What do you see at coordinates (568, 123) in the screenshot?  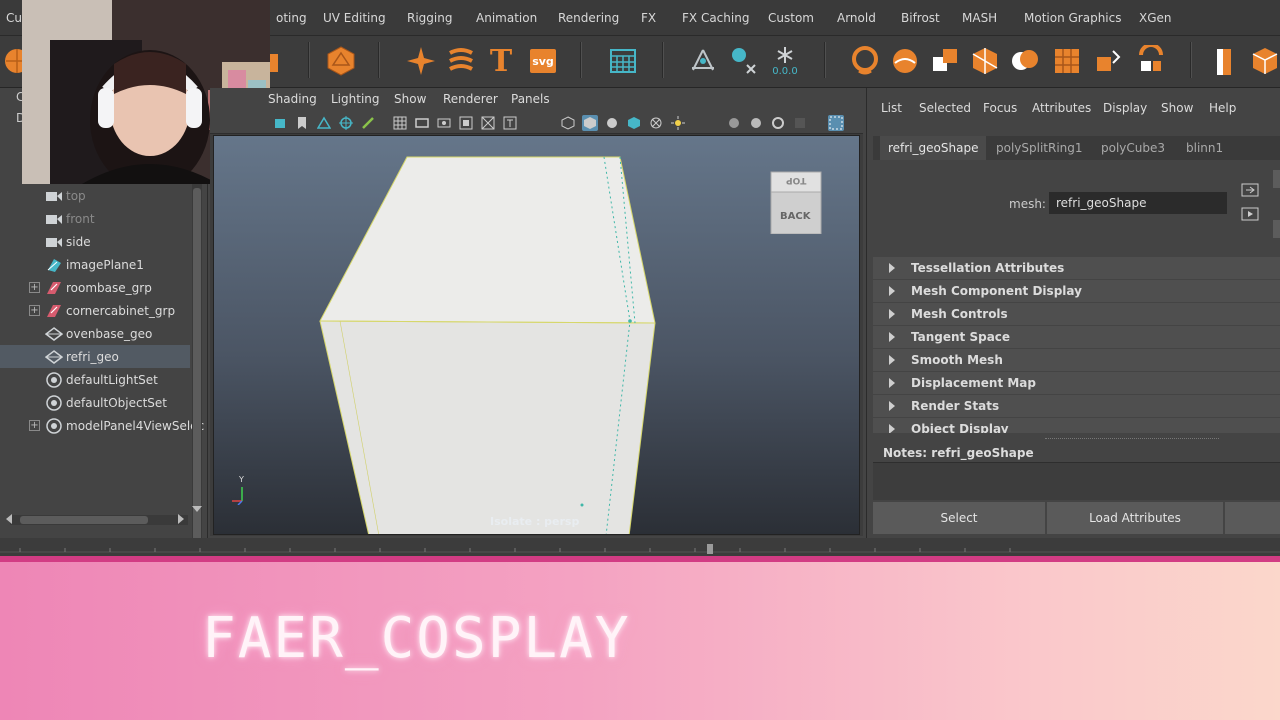 I see `wireframe-toggle-icon` at bounding box center [568, 123].